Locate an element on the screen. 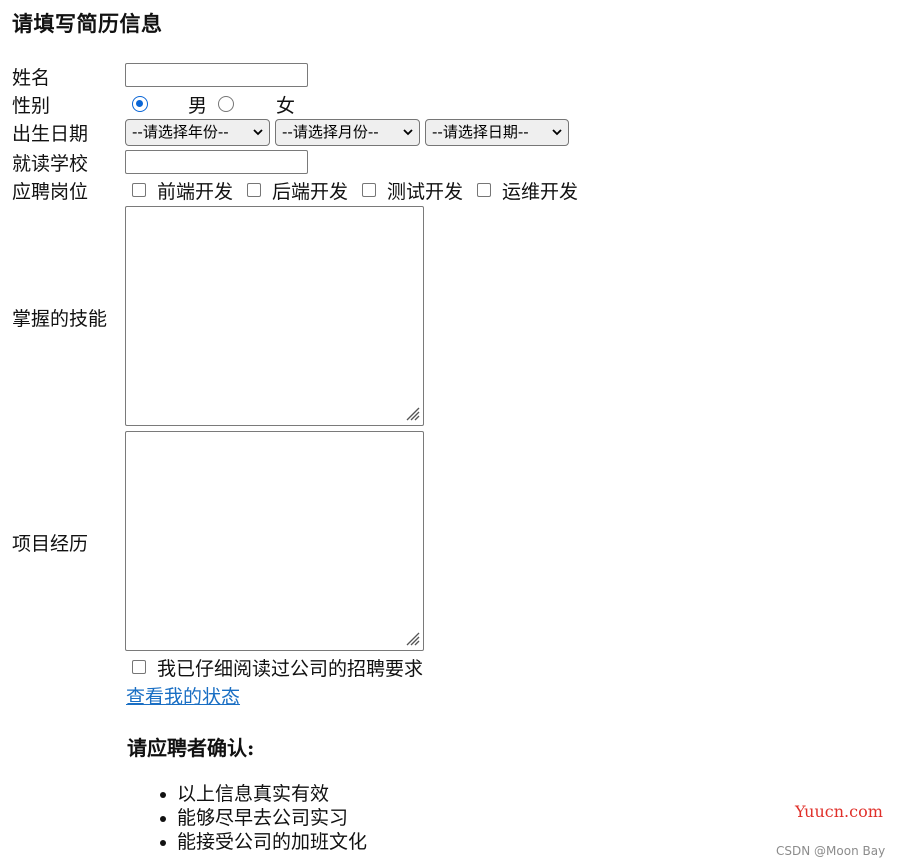  school-input is located at coordinates (216, 162).